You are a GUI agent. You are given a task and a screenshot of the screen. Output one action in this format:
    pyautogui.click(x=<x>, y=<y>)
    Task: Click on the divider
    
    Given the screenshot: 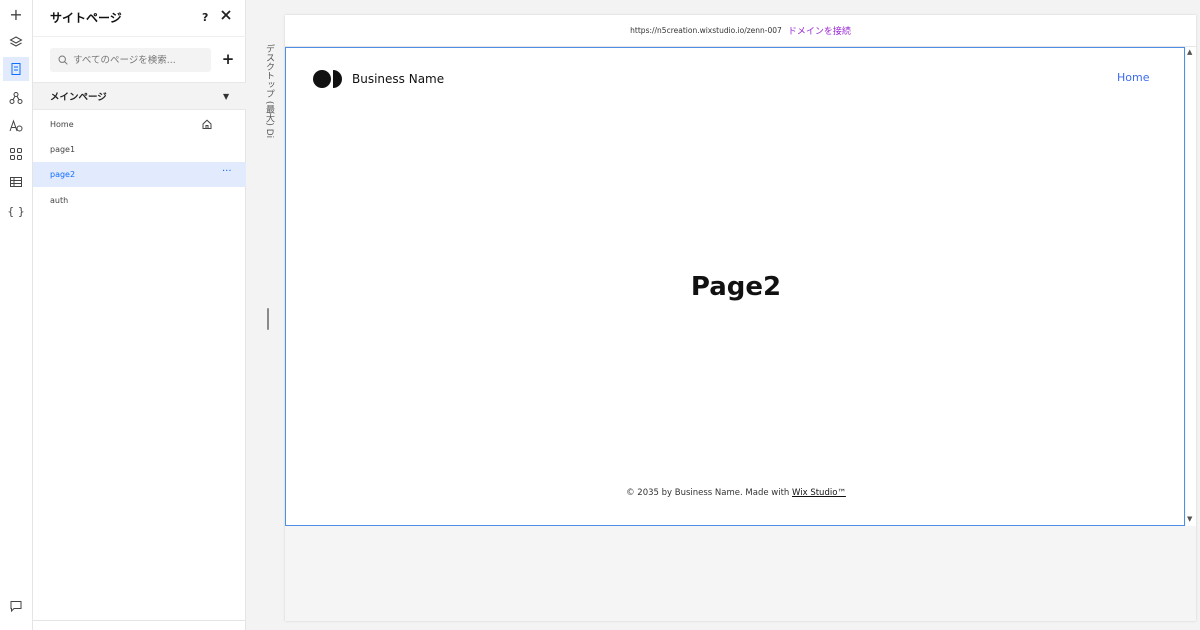 What is the action you would take?
    pyautogui.click(x=139, y=36)
    